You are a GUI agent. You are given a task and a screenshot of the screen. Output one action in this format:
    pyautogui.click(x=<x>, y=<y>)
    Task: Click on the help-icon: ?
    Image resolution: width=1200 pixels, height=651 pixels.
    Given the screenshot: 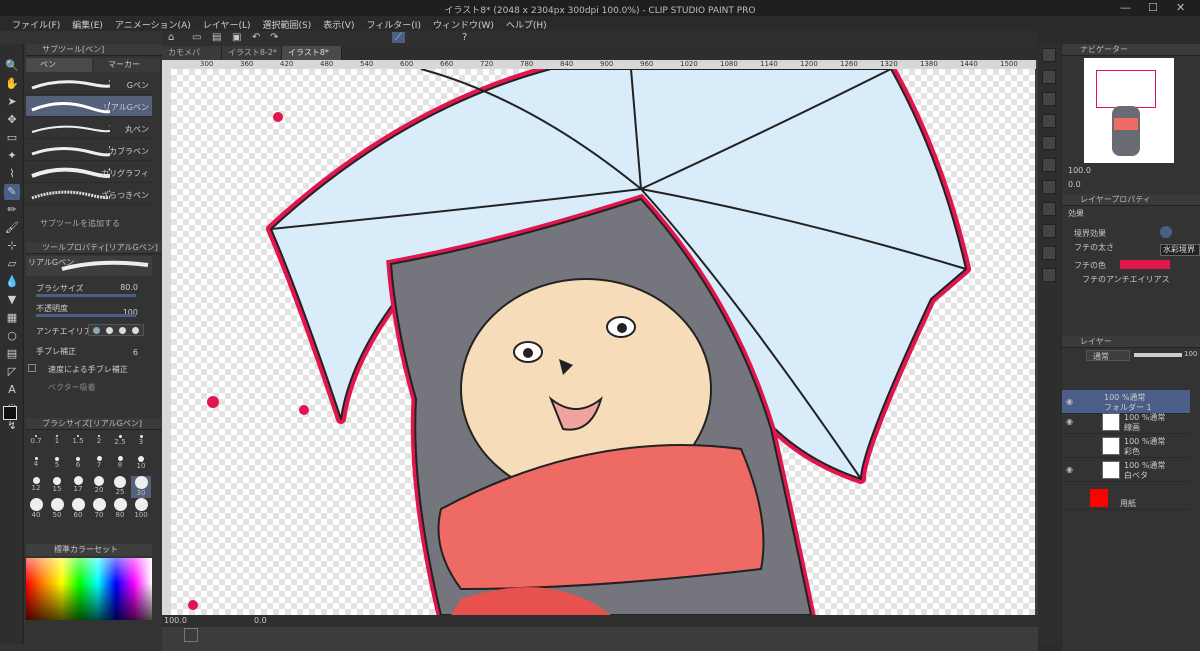 What is the action you would take?
    pyautogui.click(x=464, y=37)
    